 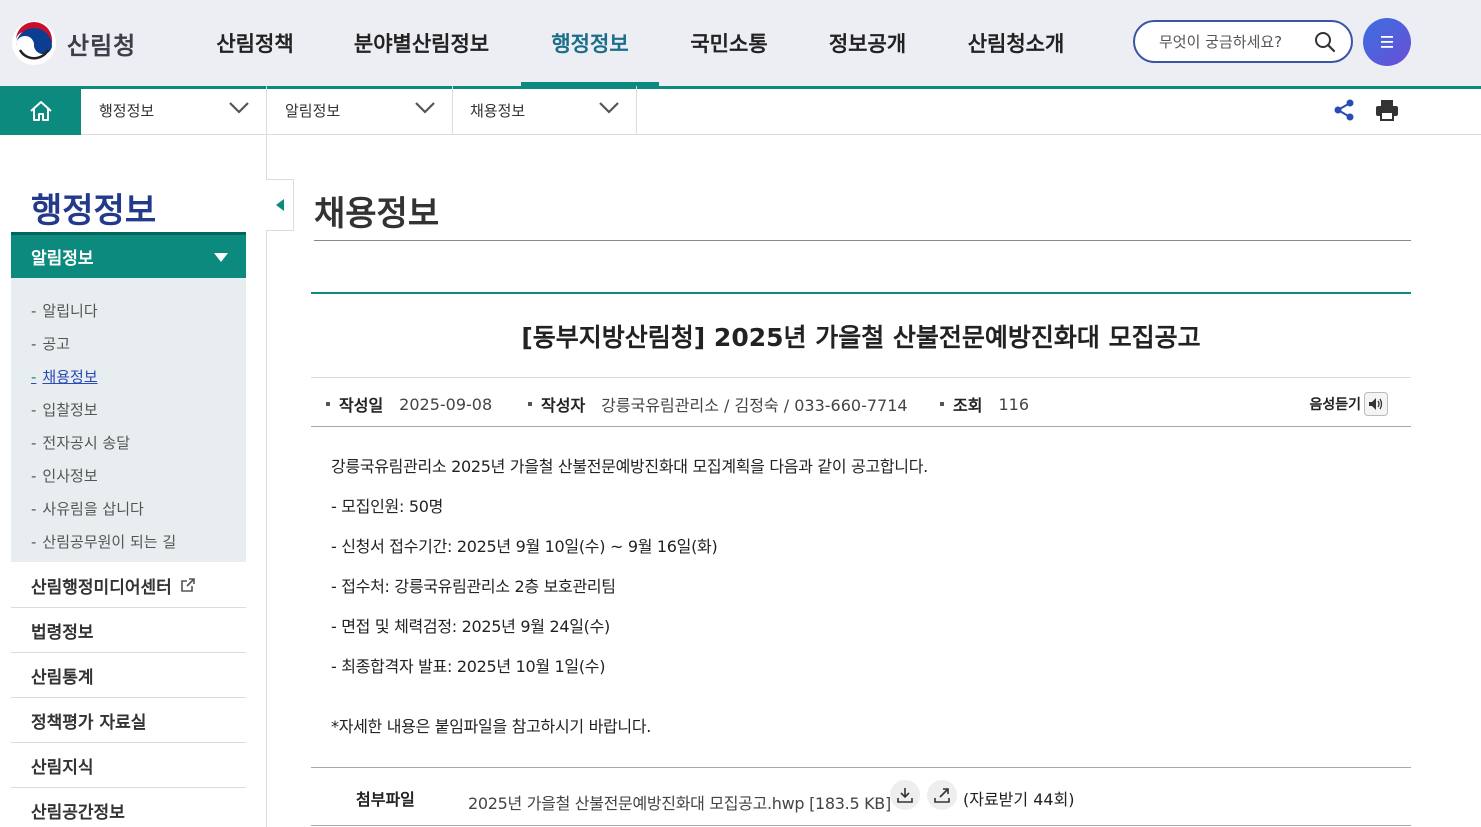 I want to click on breadcrumb-label: 채용정보, so click(x=498, y=111).